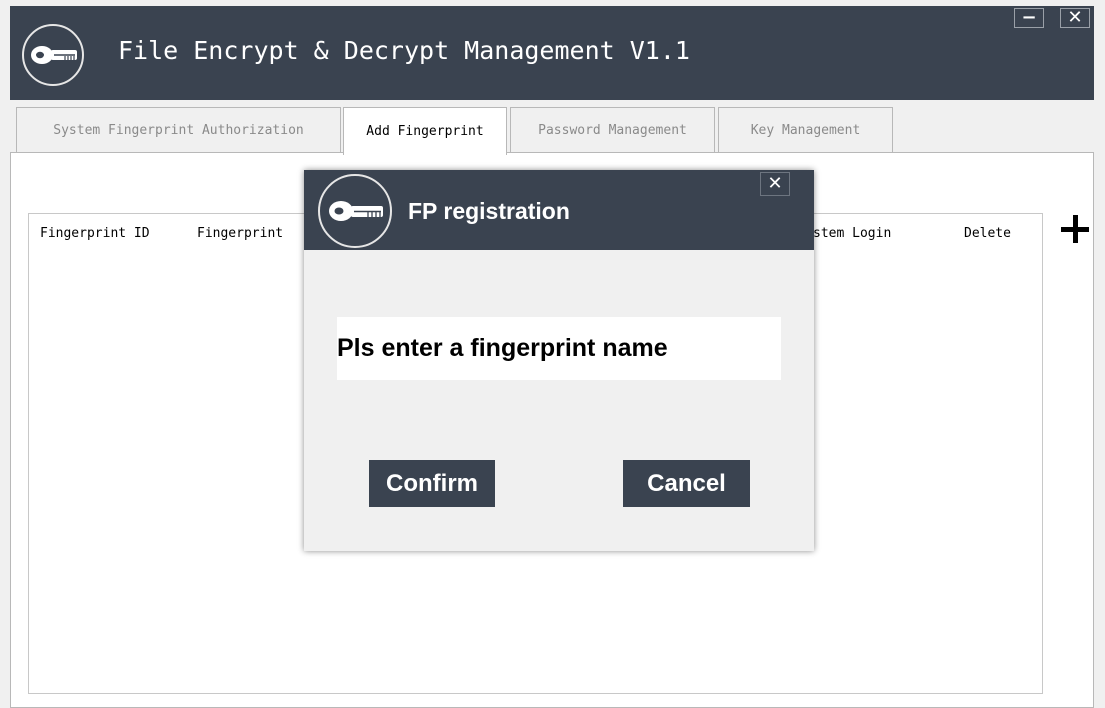  What do you see at coordinates (95, 233) in the screenshot?
I see `column-header-fingerprint-id: Fingerprint ID` at bounding box center [95, 233].